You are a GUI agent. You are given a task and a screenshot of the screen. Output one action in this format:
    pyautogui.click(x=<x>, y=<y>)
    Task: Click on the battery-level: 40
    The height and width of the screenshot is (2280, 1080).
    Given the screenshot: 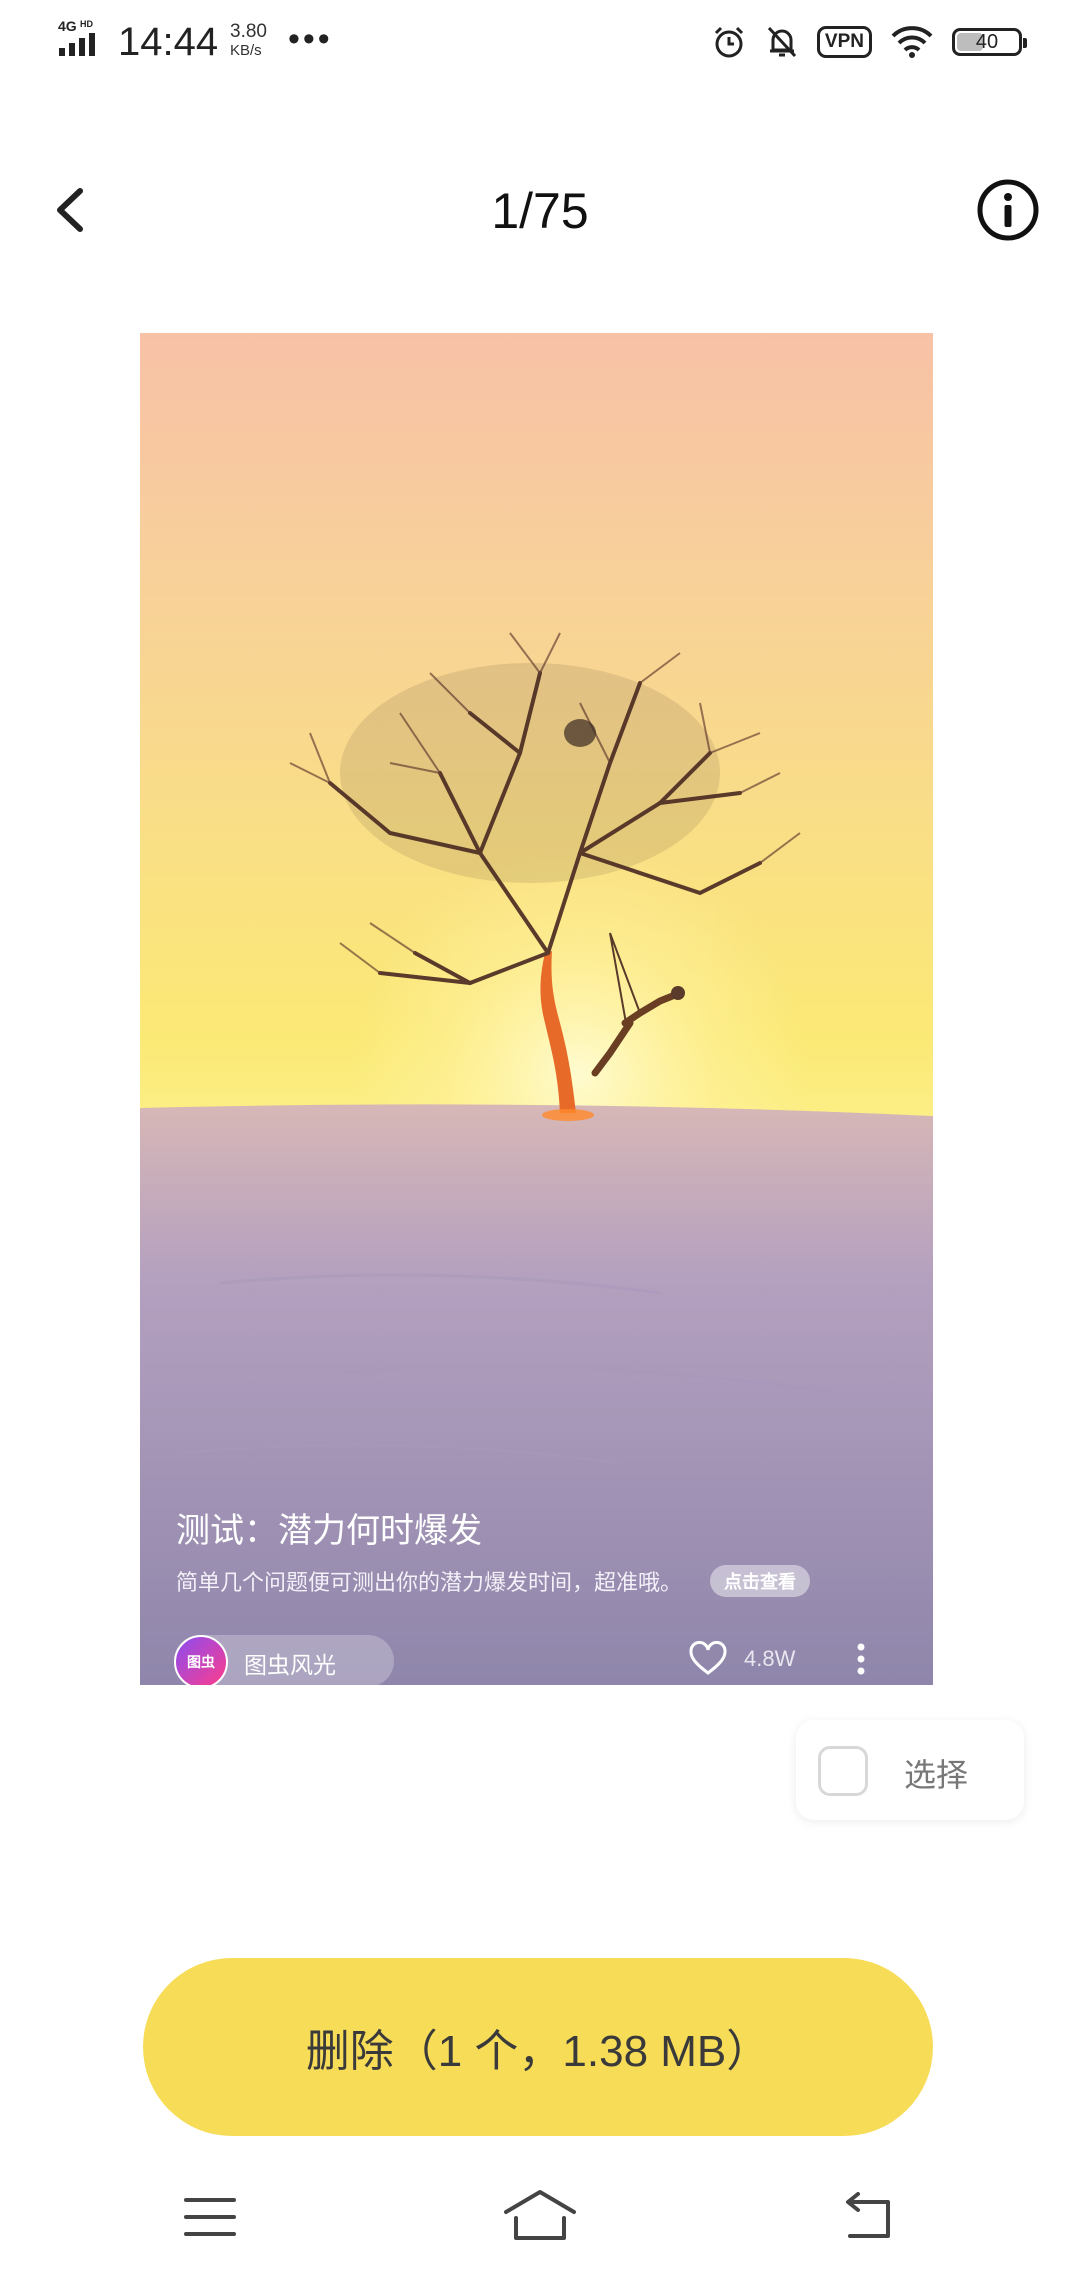 What is the action you would take?
    pyautogui.click(x=987, y=42)
    